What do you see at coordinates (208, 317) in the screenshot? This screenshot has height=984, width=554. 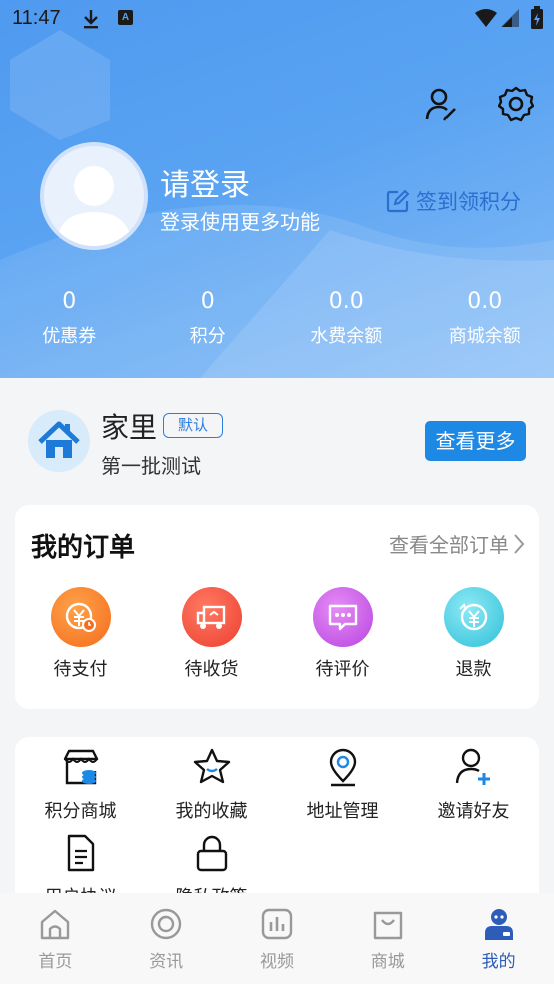 I see `stat-points: 0 积分` at bounding box center [208, 317].